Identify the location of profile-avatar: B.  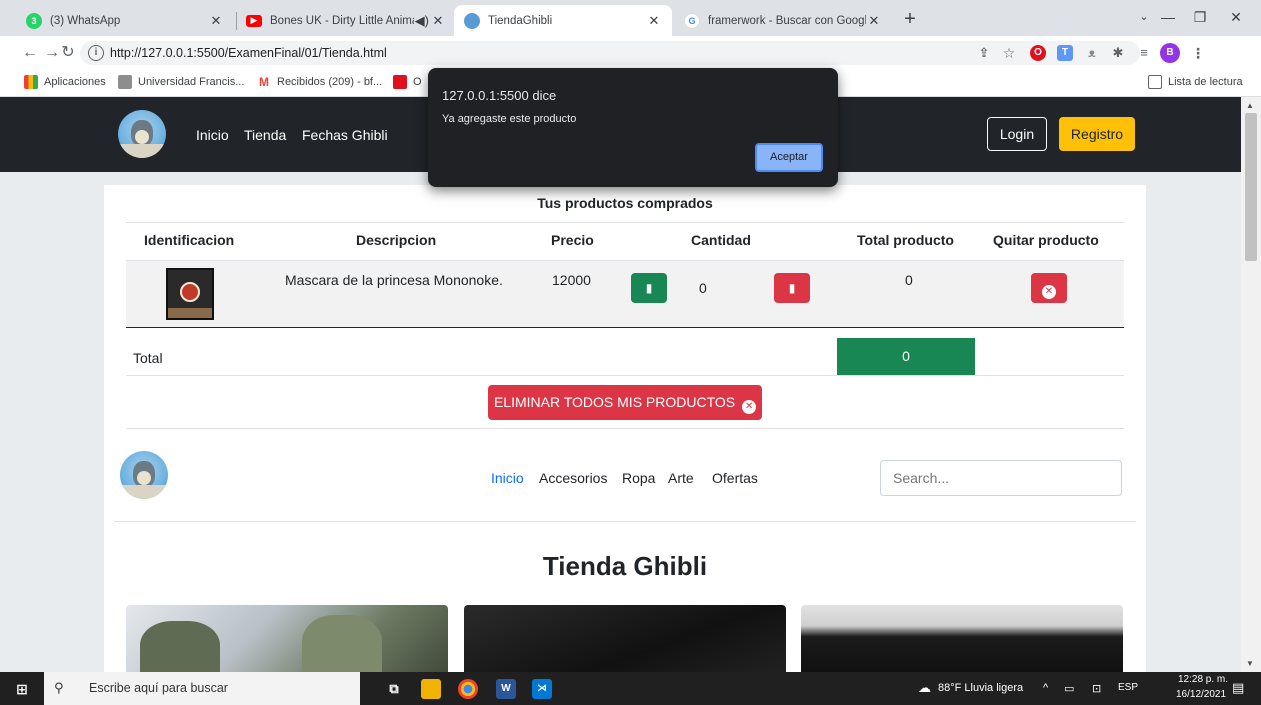
(1170, 53).